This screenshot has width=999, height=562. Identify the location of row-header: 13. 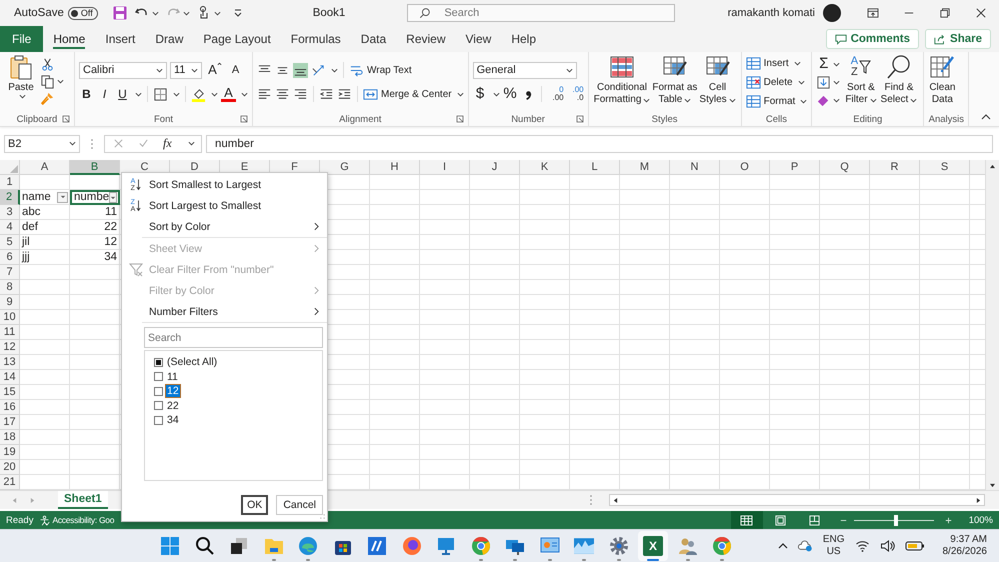
(10, 362).